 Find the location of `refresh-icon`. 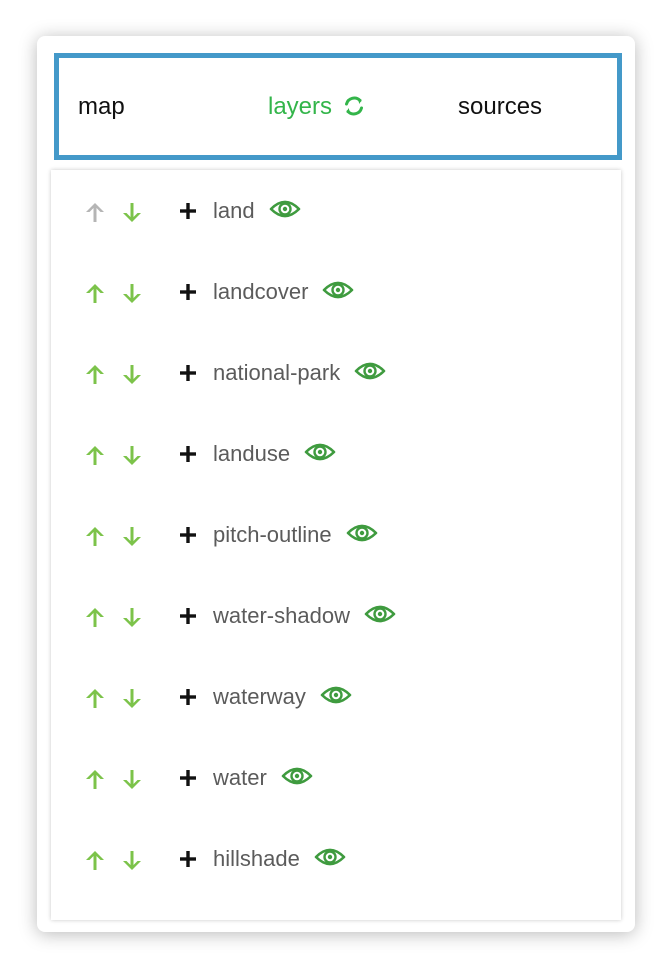

refresh-icon is located at coordinates (354, 106).